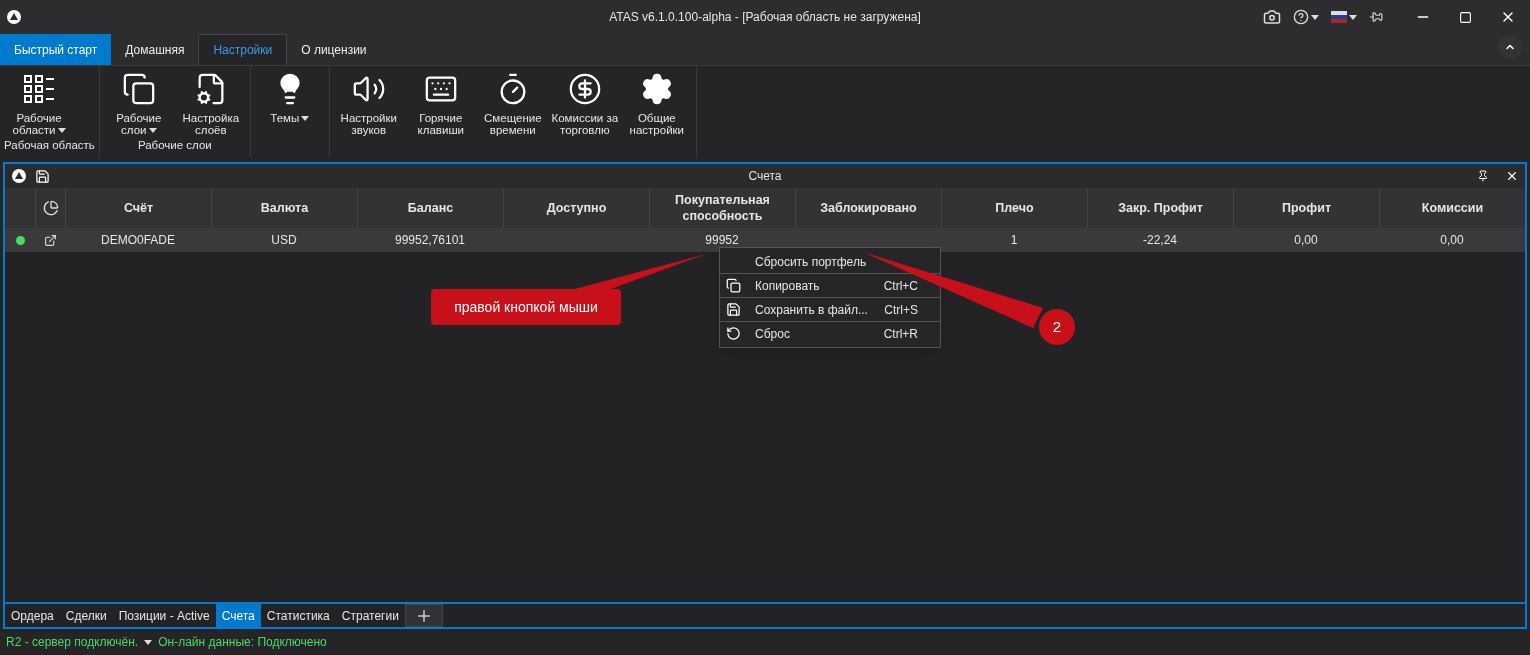 The height and width of the screenshot is (655, 1530). What do you see at coordinates (370, 615) in the screenshot?
I see `bottom-tab: Стратегии` at bounding box center [370, 615].